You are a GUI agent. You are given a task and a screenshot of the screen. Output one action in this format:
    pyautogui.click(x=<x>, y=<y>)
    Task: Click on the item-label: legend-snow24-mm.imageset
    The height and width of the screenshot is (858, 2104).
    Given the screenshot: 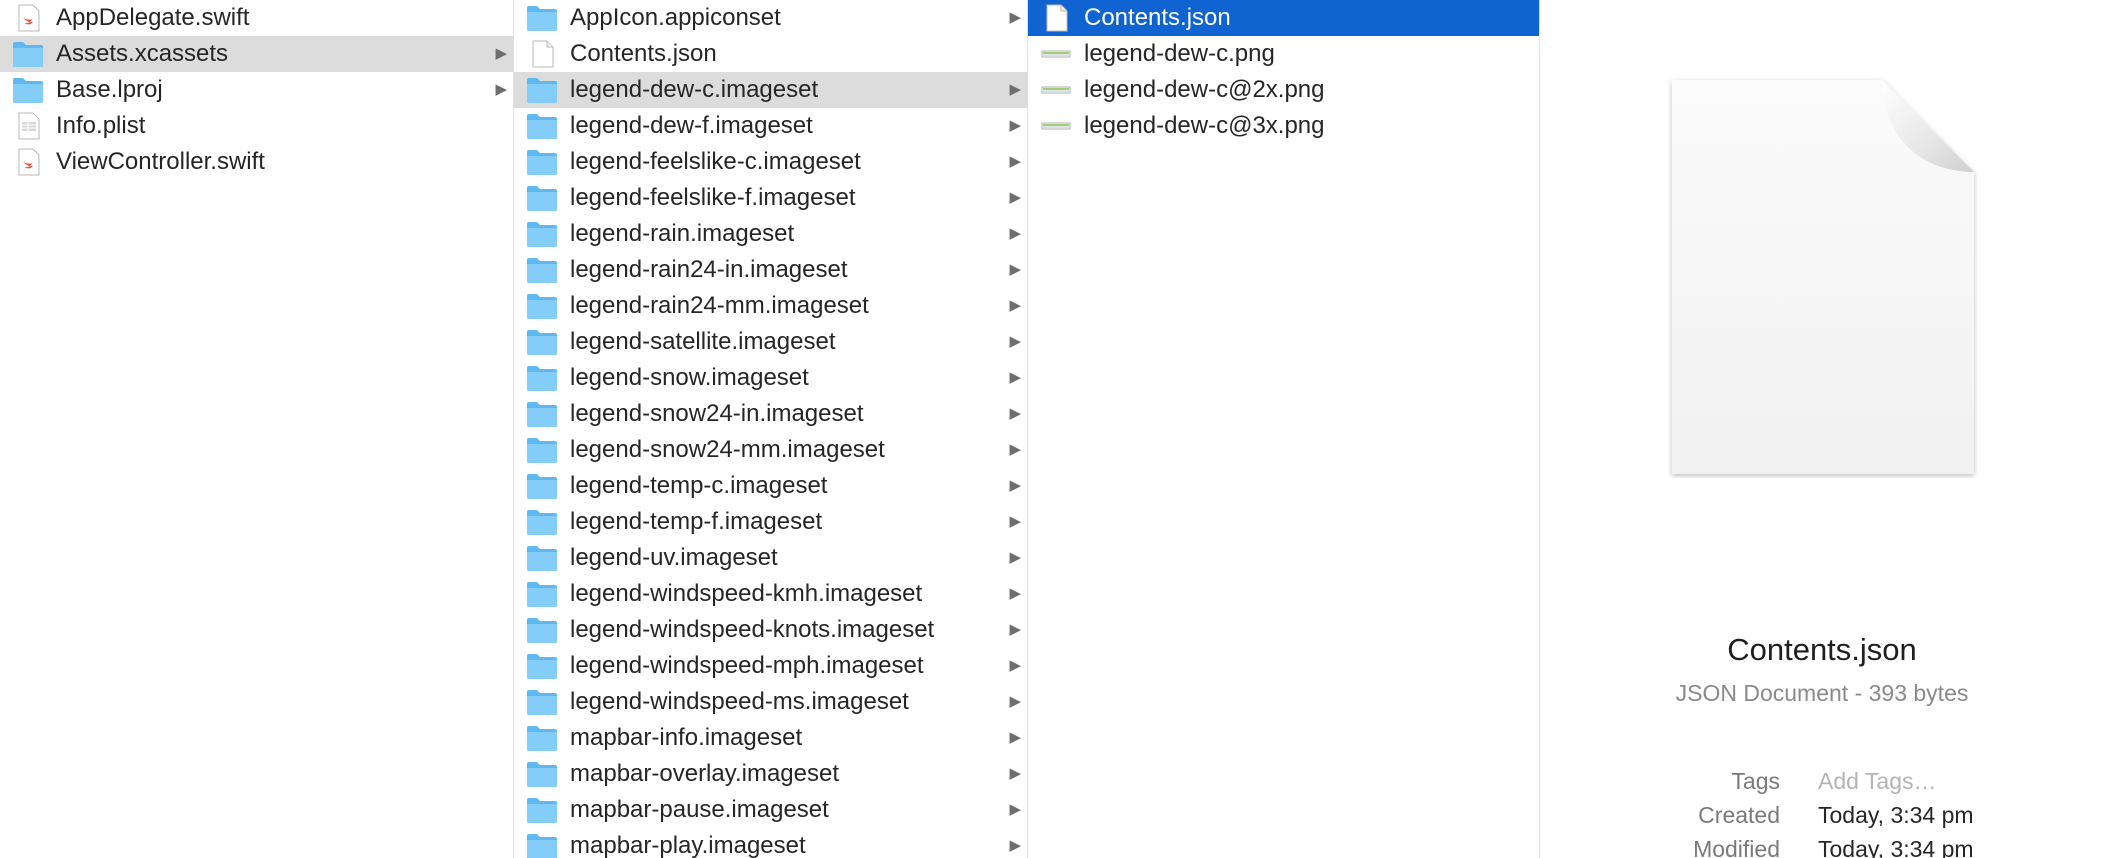 What is the action you would take?
    pyautogui.click(x=727, y=449)
    